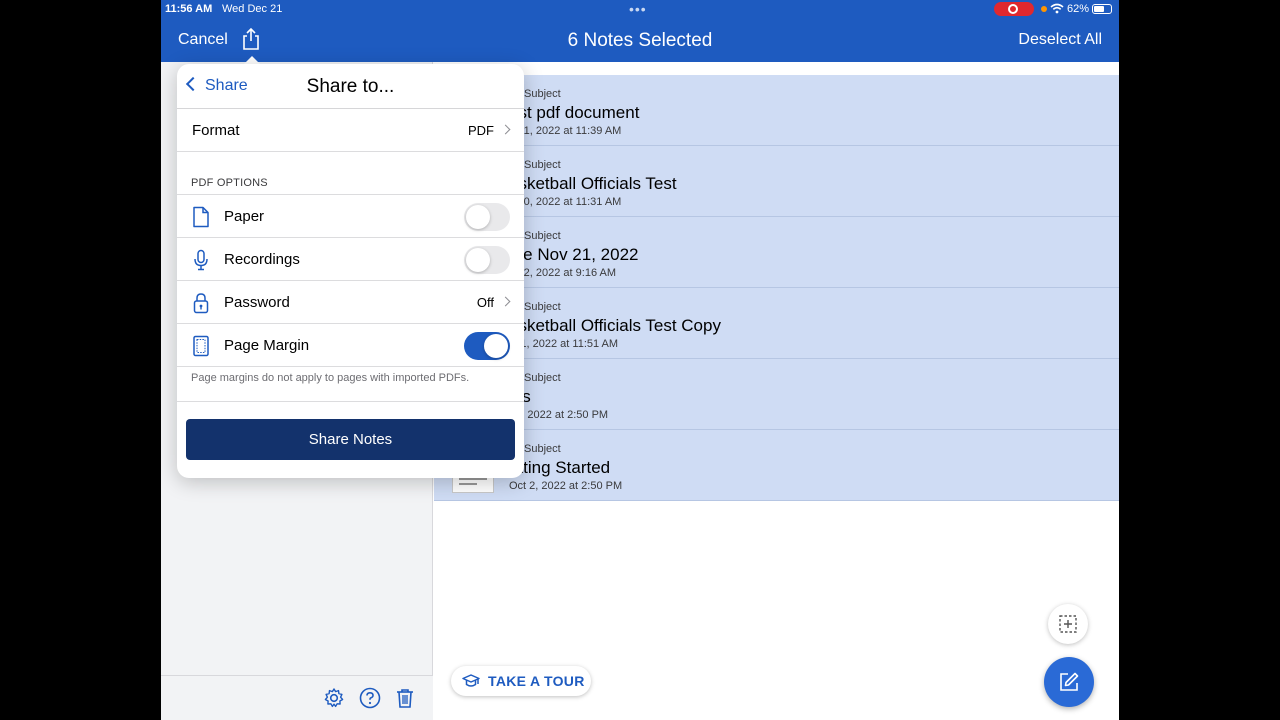 The image size is (1280, 720). I want to click on graduation-cap-icon, so click(471, 680).